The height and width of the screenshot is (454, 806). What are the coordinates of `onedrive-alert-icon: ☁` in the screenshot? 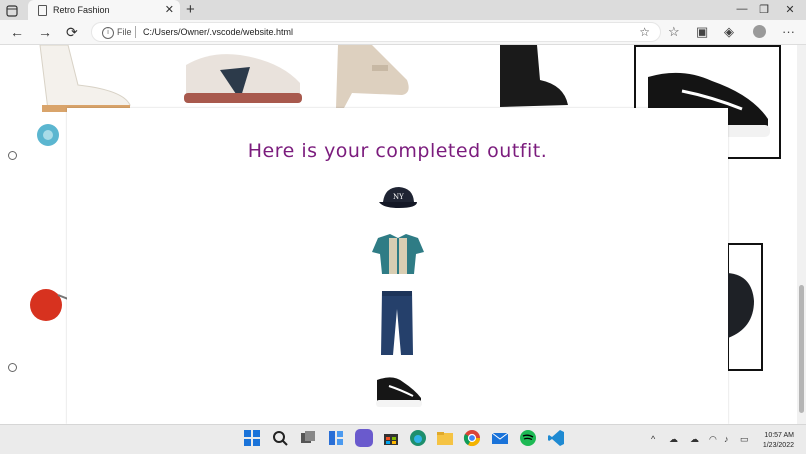 It's located at (673, 439).